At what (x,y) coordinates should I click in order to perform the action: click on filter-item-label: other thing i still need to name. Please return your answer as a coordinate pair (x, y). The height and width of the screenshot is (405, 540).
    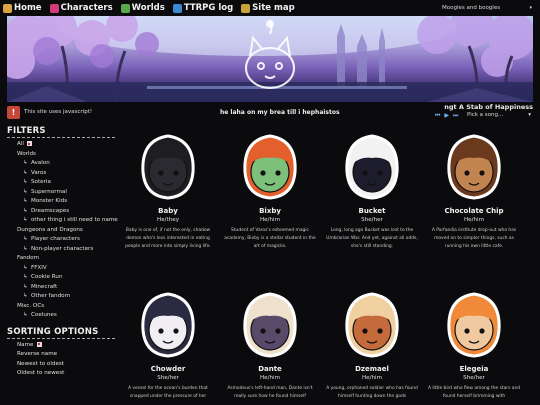
    Looking at the image, I should click on (74, 220).